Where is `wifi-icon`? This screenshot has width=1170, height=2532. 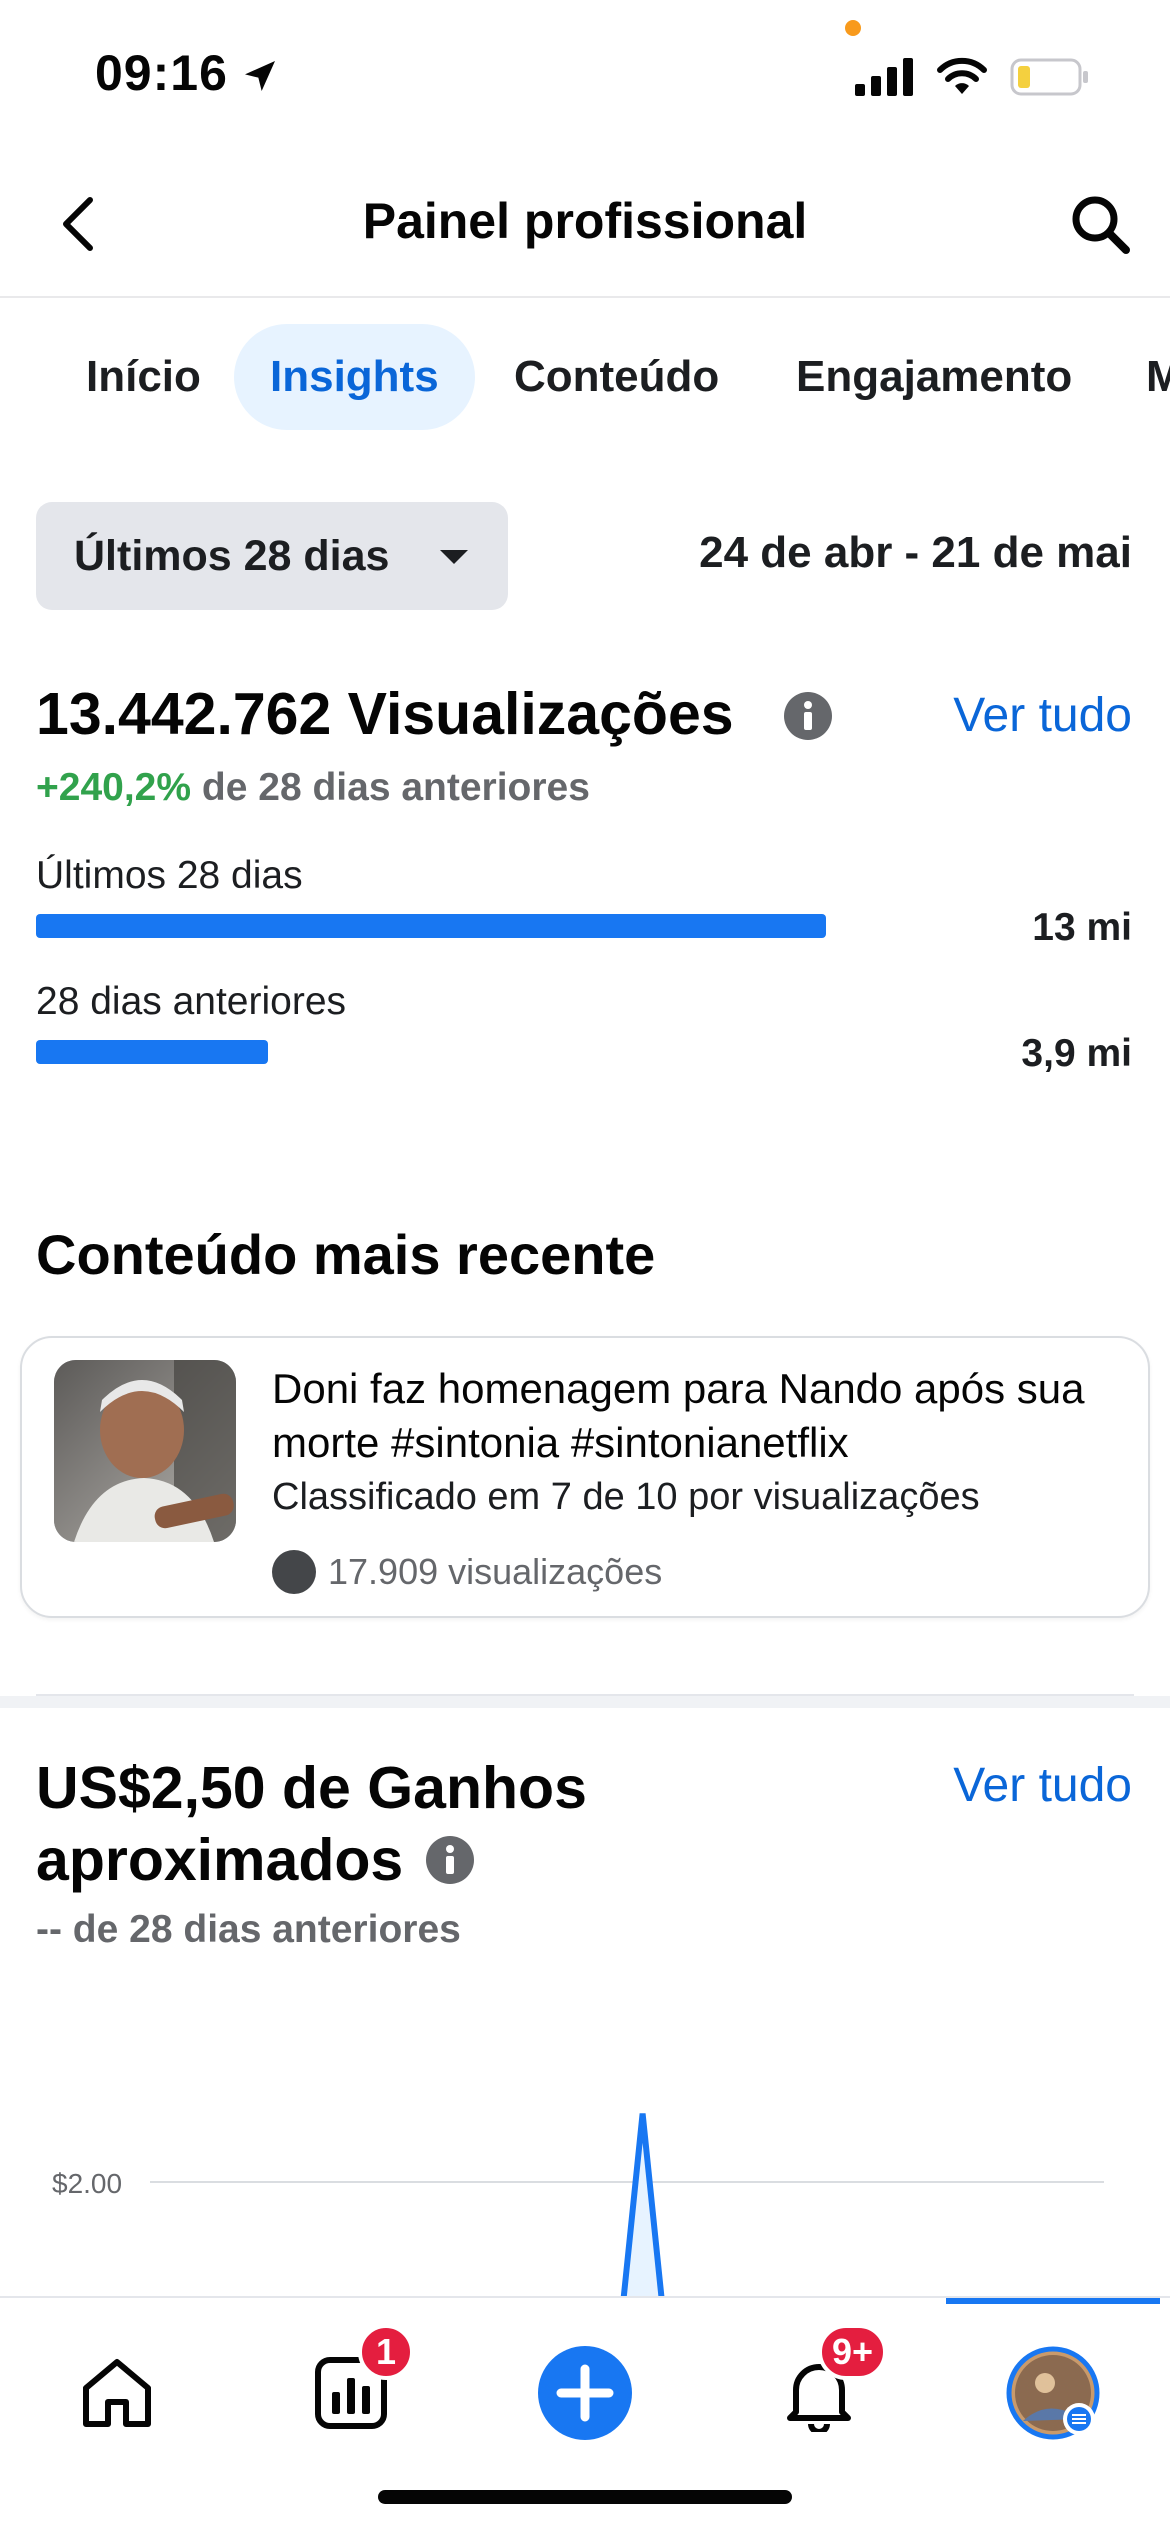
wifi-icon is located at coordinates (962, 75).